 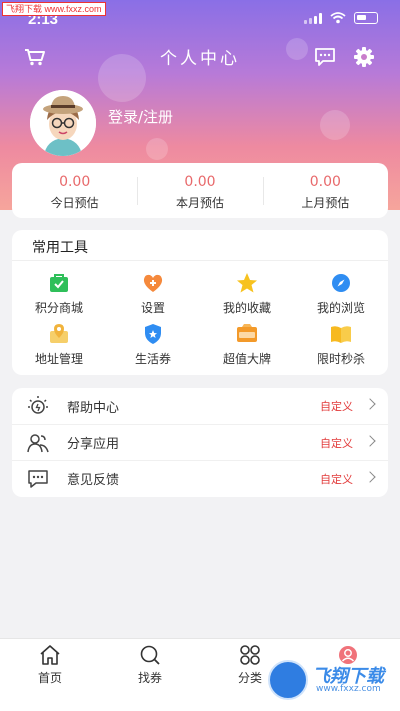 What do you see at coordinates (93, 480) in the screenshot?
I see `menu-item-label: 意见反馈` at bounding box center [93, 480].